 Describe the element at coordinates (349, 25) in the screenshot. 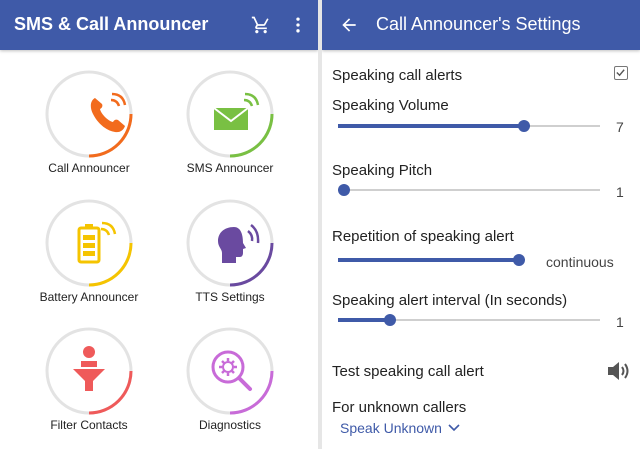

I see `back-arrow-icon` at that location.